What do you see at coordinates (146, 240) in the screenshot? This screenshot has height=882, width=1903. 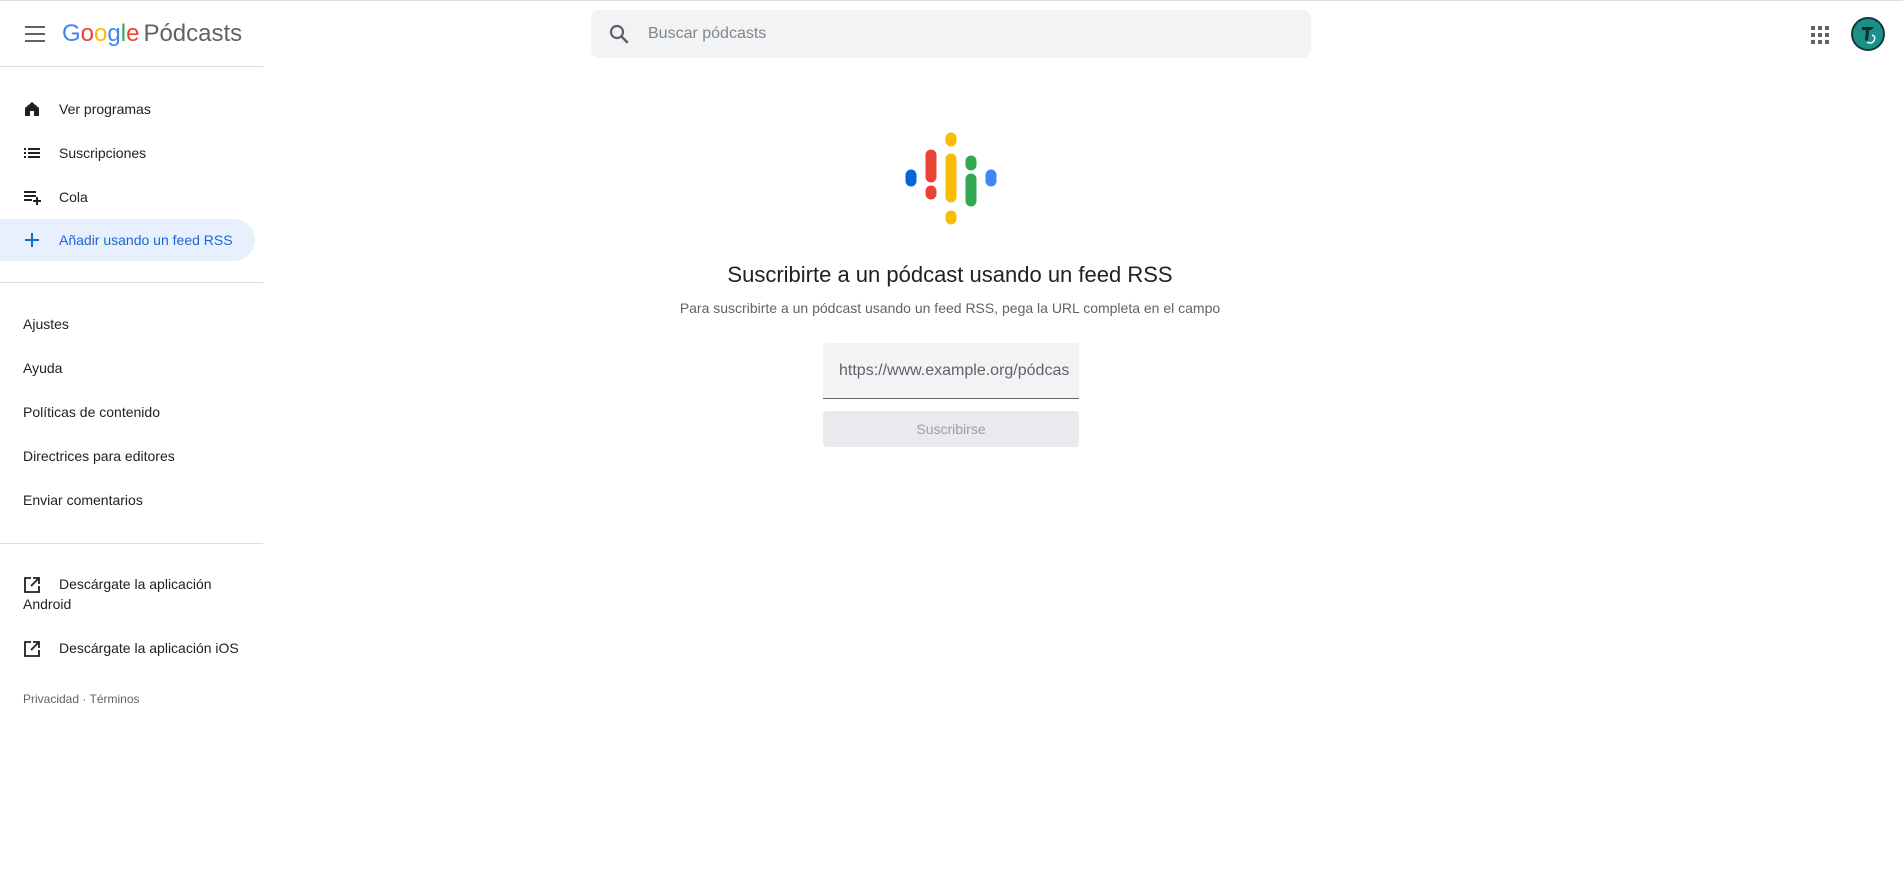 I see `nav-item-label: Añadir usando un feed RSS` at bounding box center [146, 240].